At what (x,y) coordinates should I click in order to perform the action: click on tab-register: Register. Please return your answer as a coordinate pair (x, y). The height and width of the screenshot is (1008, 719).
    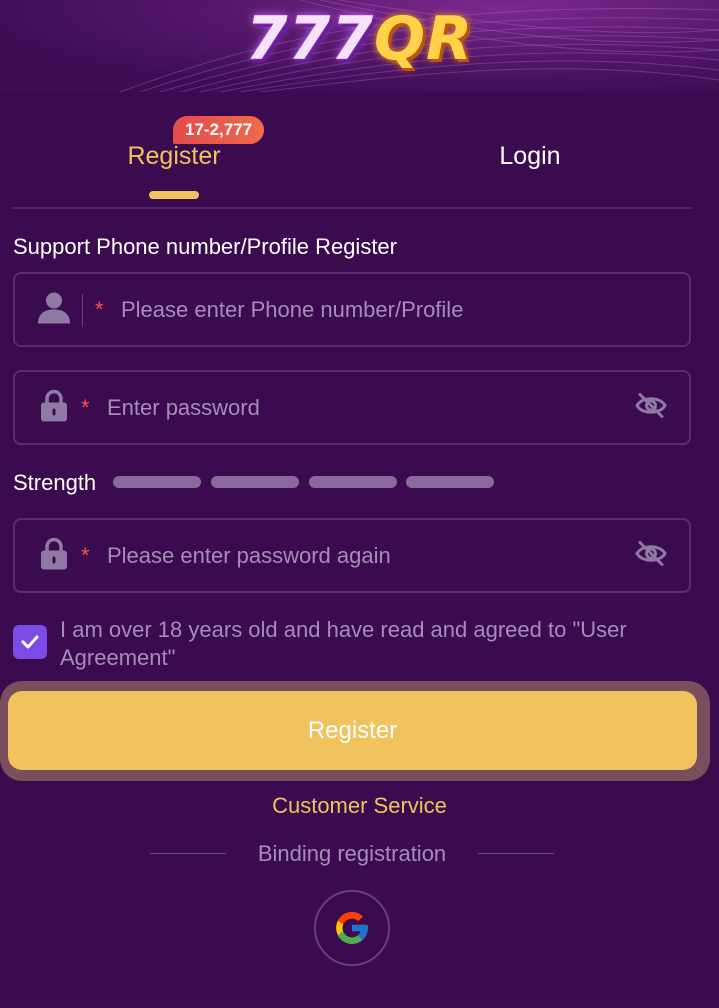
    Looking at the image, I should click on (174, 156).